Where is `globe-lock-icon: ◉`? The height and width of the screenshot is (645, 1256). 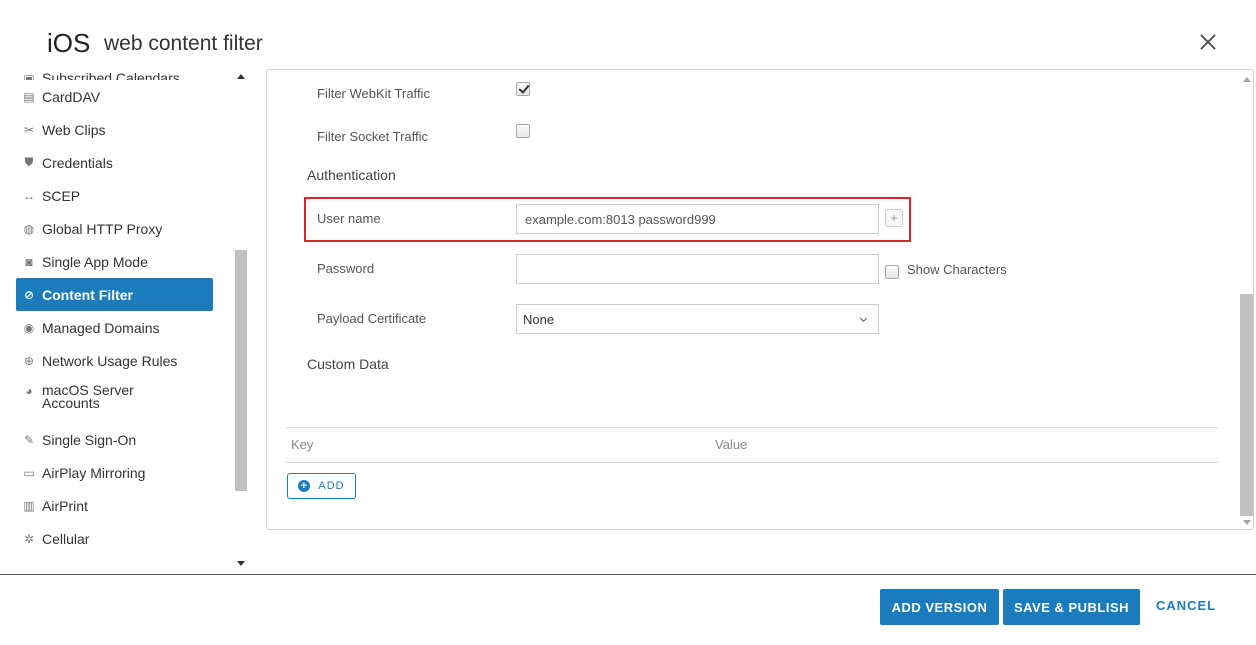
globe-lock-icon: ◉ is located at coordinates (29, 327).